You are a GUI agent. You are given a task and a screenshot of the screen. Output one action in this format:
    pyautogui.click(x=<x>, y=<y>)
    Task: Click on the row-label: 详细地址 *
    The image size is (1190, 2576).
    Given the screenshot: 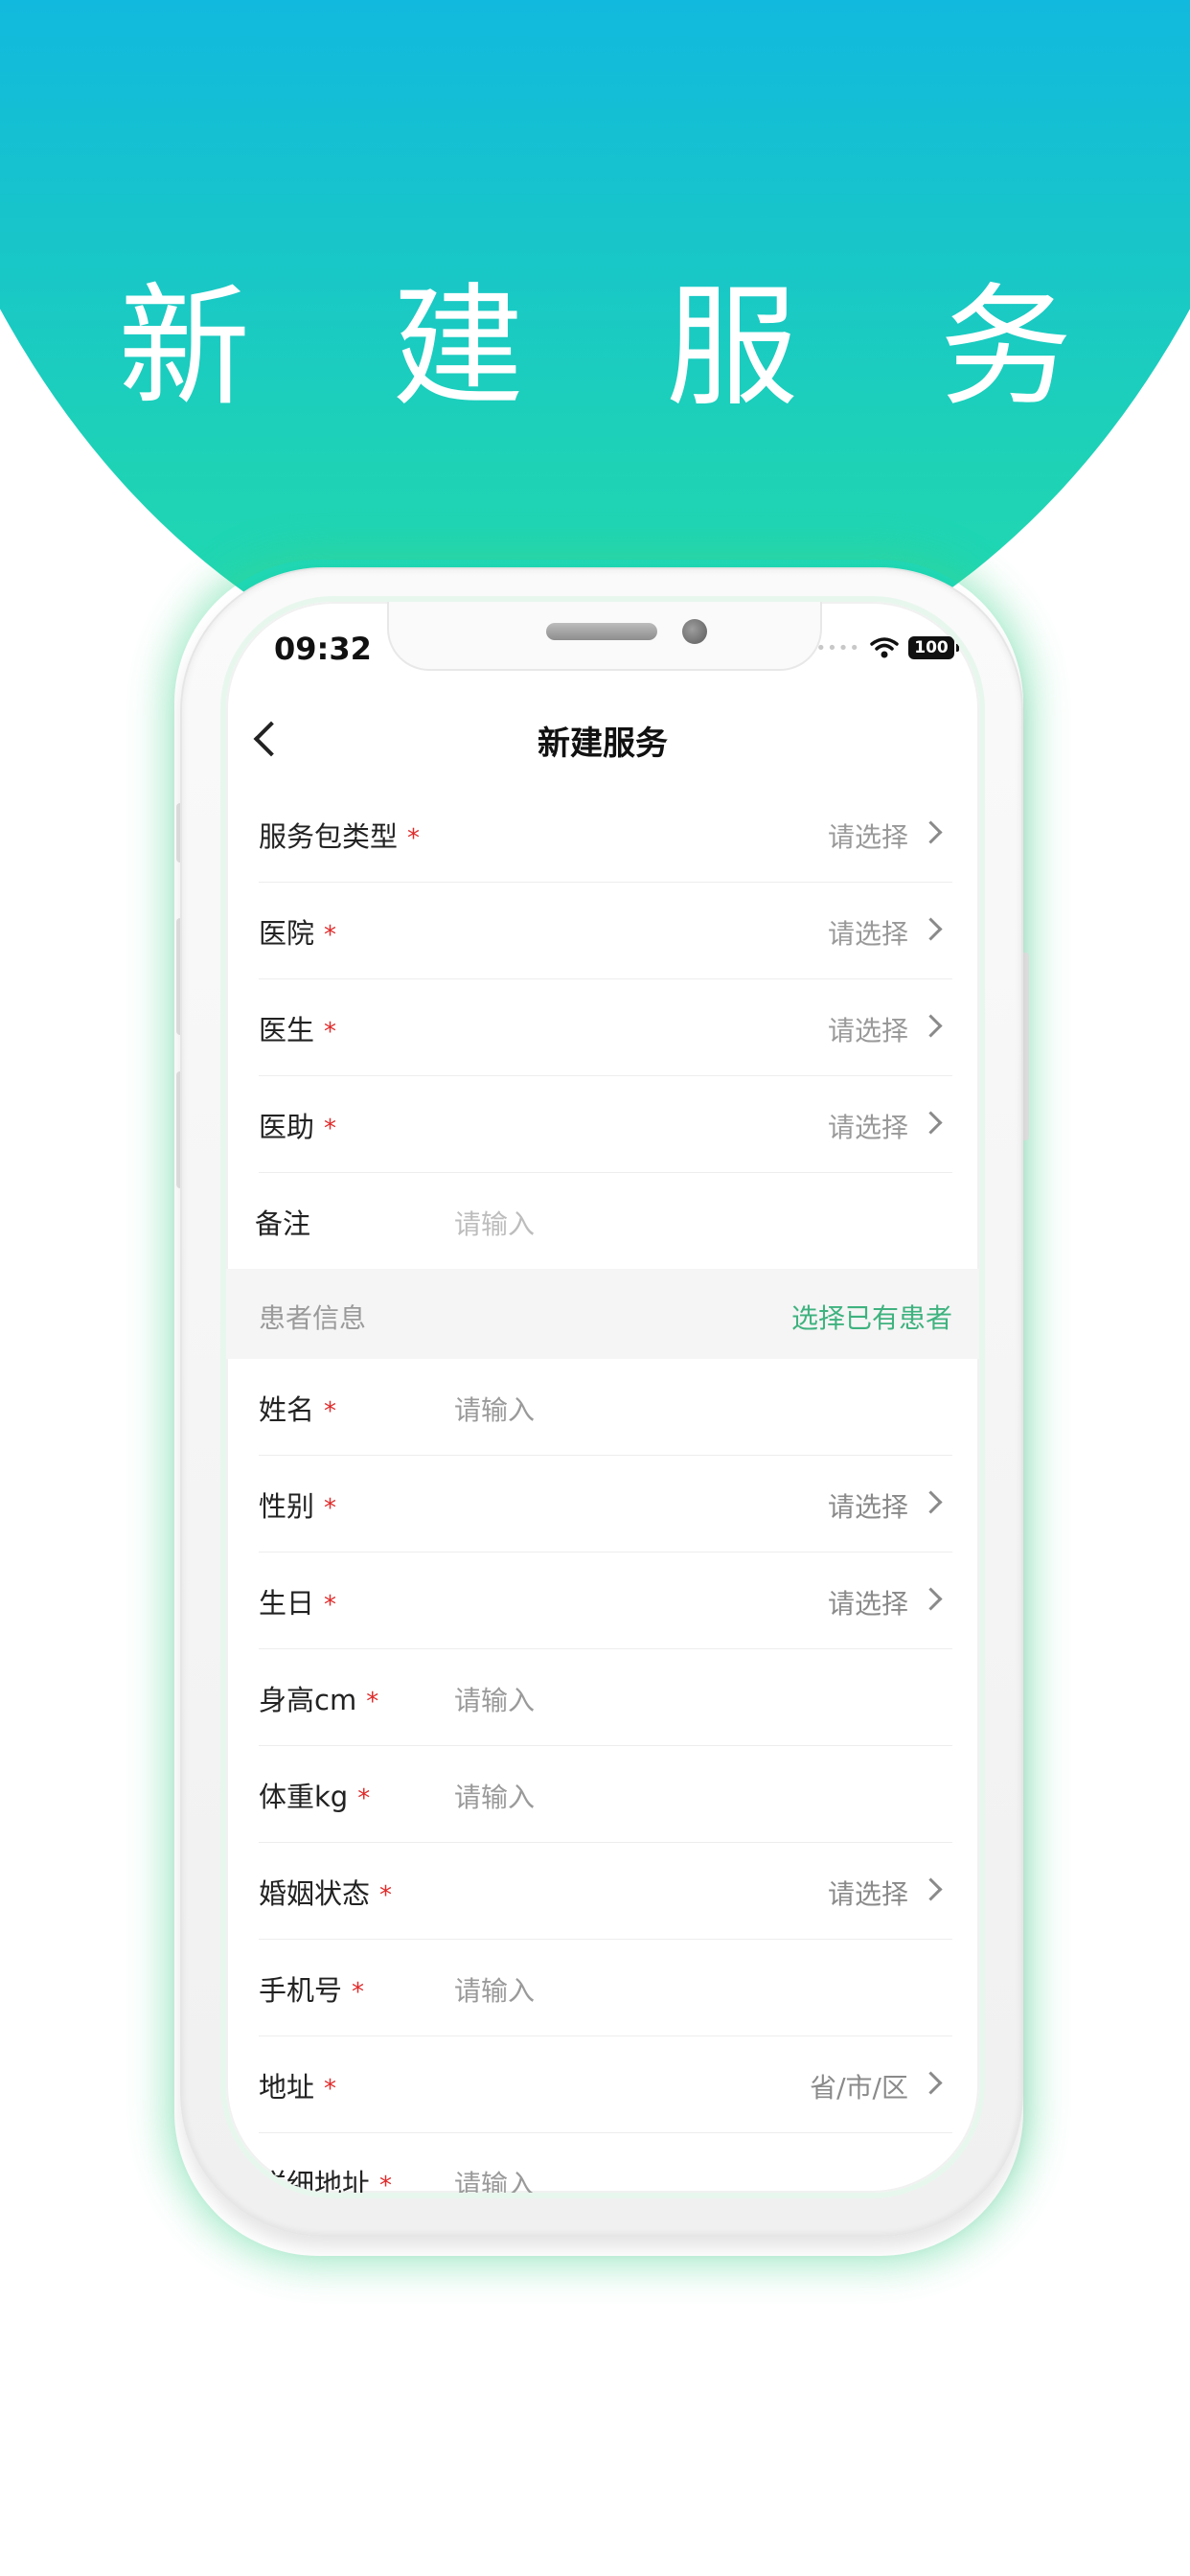 What is the action you would take?
    pyautogui.click(x=326, y=2177)
    